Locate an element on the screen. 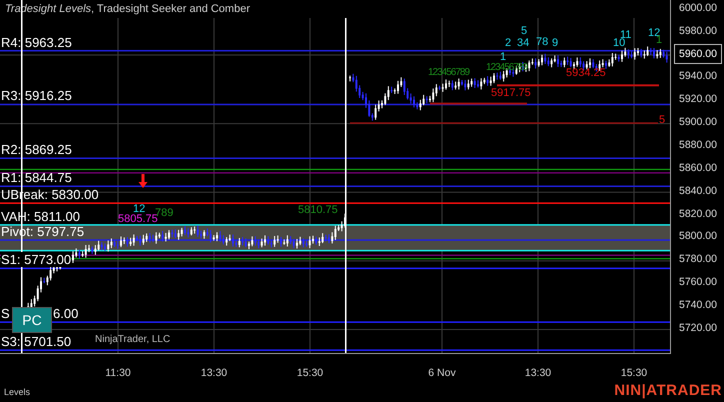  level-label: R2: 5869.25 is located at coordinates (36, 150).